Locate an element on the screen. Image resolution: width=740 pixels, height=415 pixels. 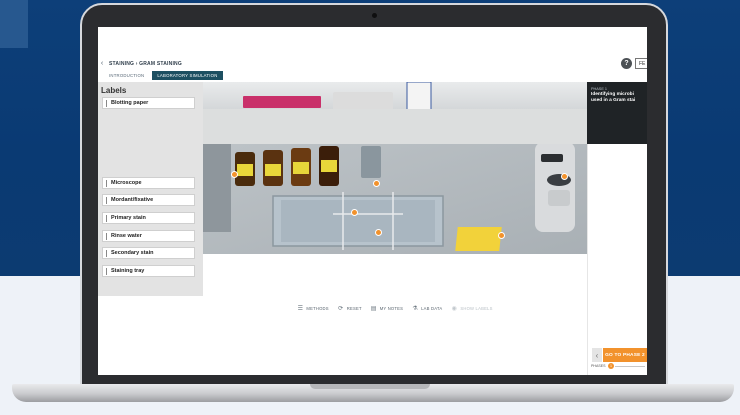
label-text: Primary stain is located at coordinates (128, 218).